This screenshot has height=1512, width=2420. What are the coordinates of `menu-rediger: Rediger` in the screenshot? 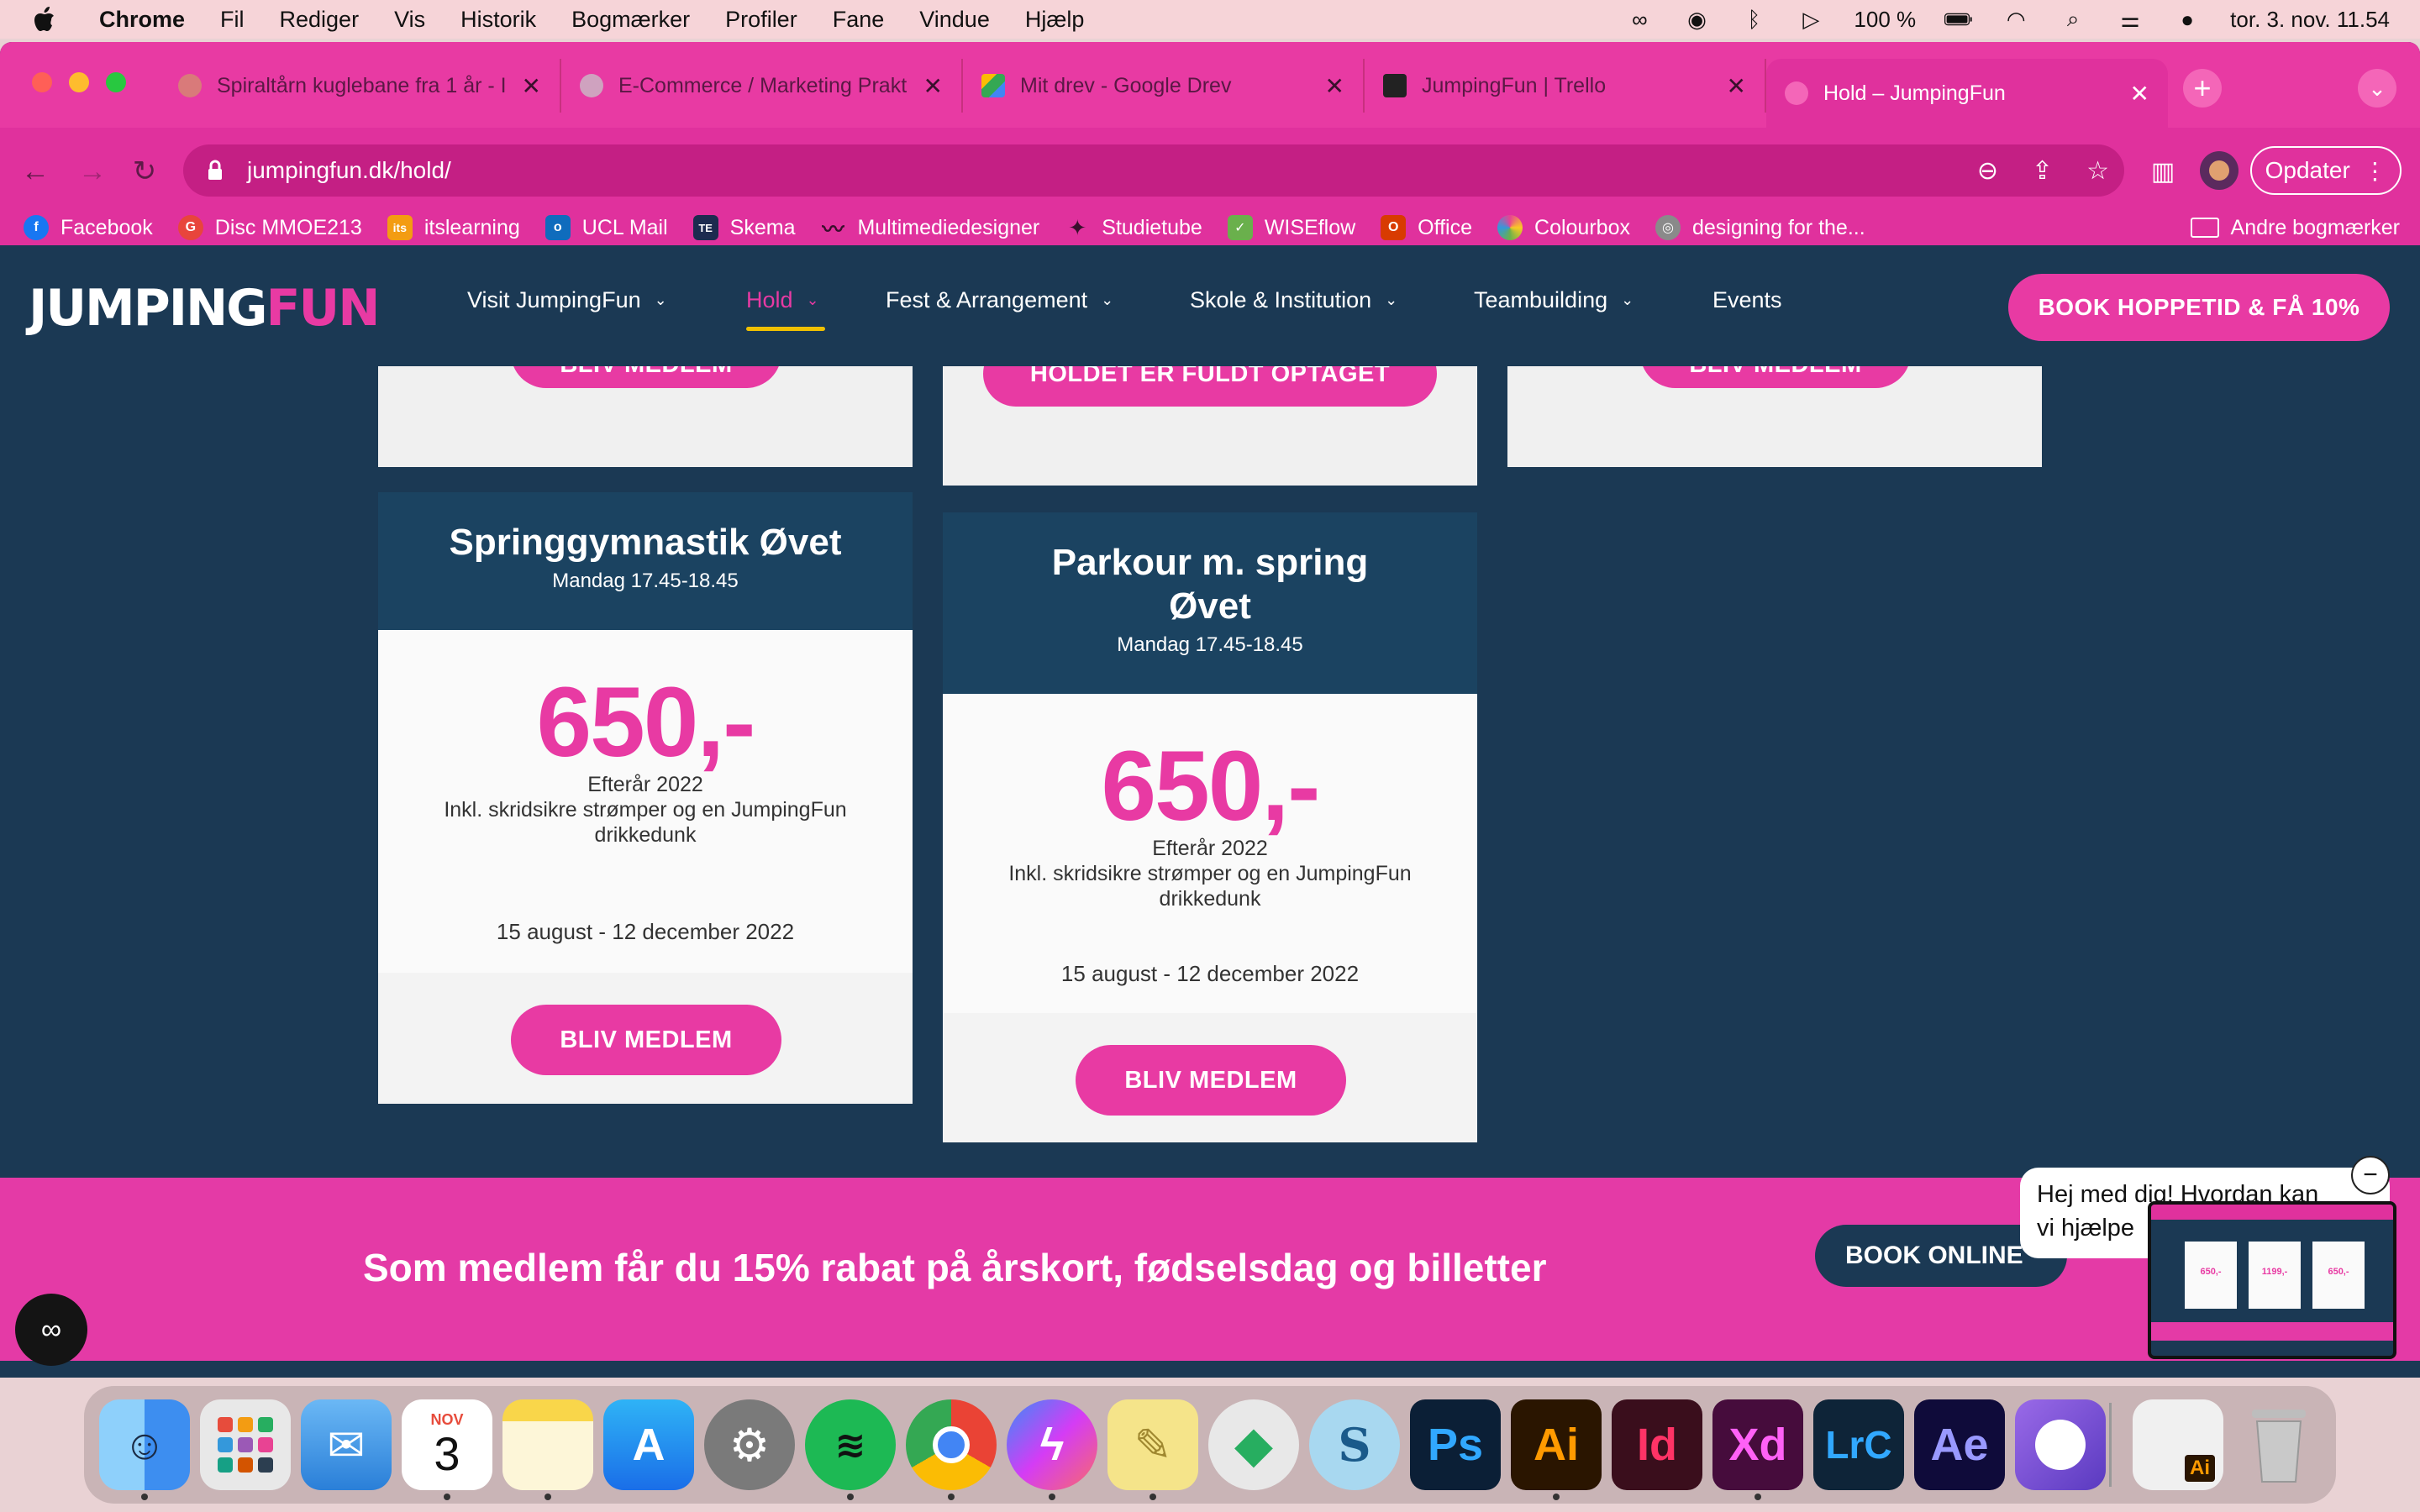 It's located at (320, 20).